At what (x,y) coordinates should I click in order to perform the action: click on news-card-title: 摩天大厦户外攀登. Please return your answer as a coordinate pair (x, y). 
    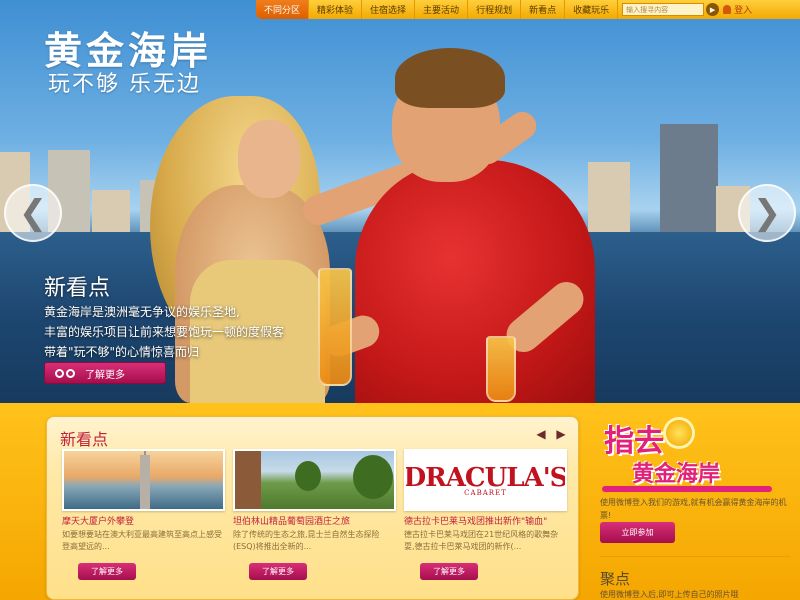
    Looking at the image, I should click on (143, 520).